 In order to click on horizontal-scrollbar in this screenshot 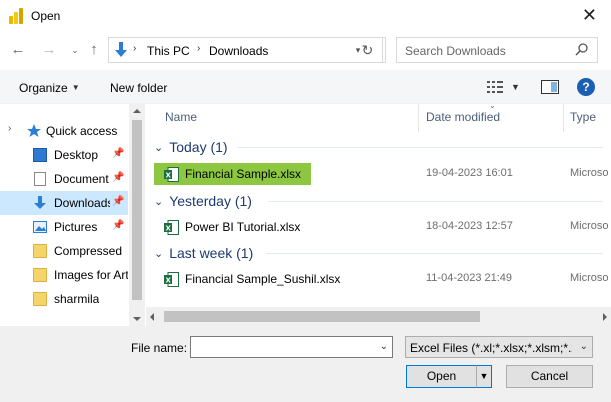, I will do `click(378, 316)`.